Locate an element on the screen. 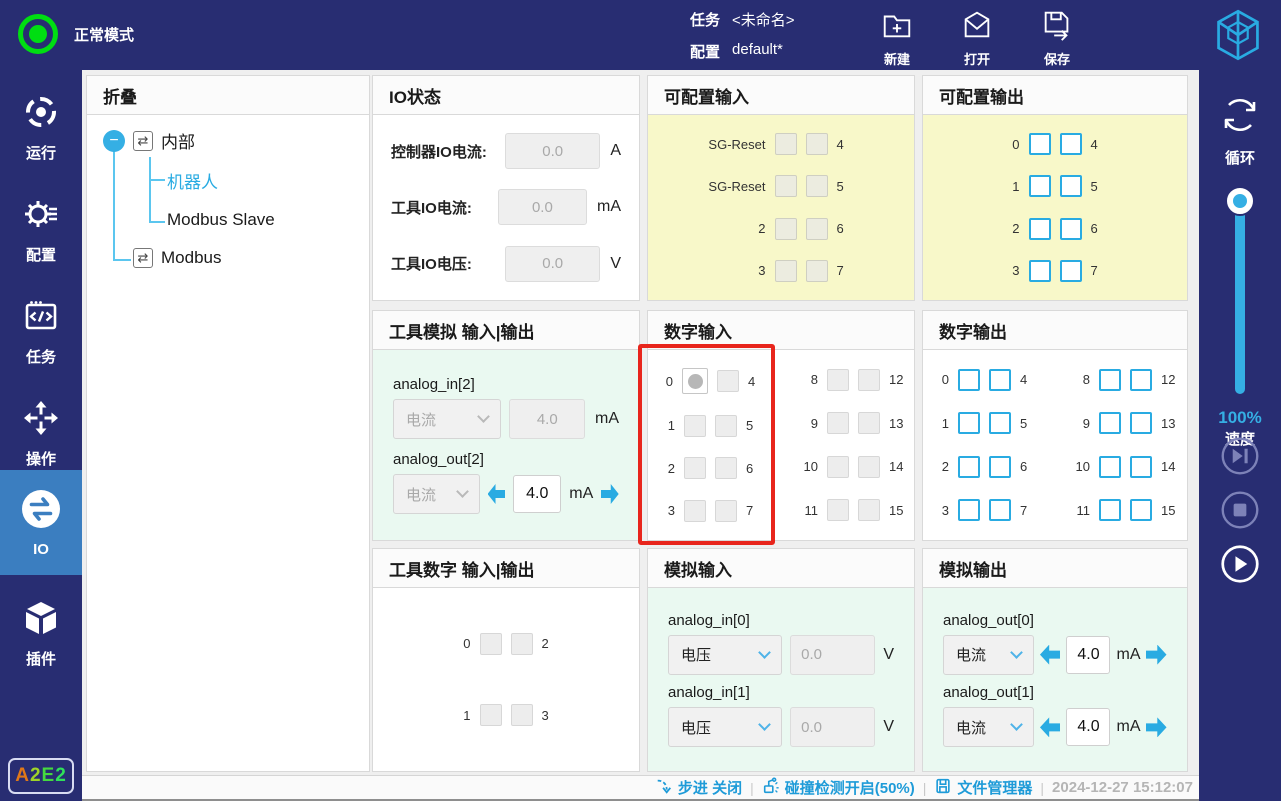 This screenshot has width=1281, height=801. collapse-toggle-icon: − is located at coordinates (114, 140).